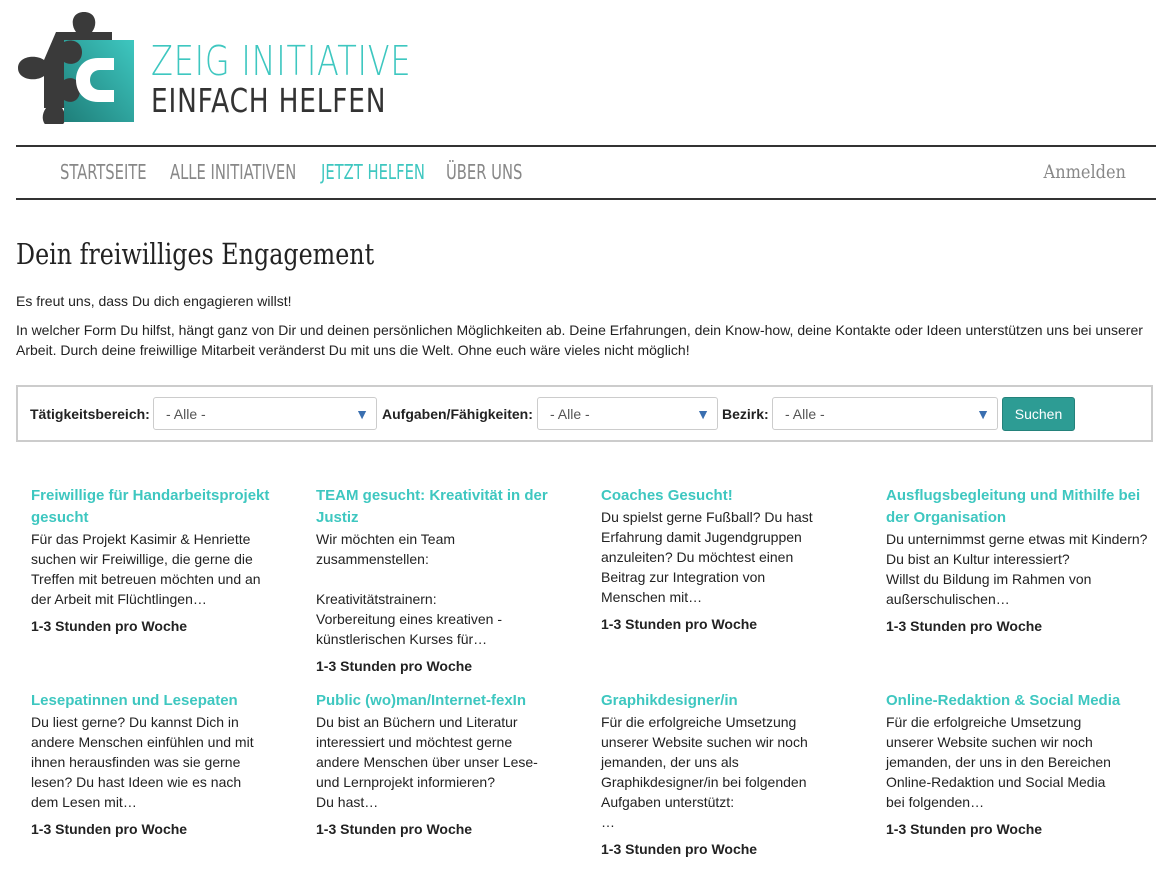 Image resolution: width=1176 pixels, height=870 pixels. Describe the element at coordinates (76, 67) in the screenshot. I see `puzzle-logo-icon` at that location.